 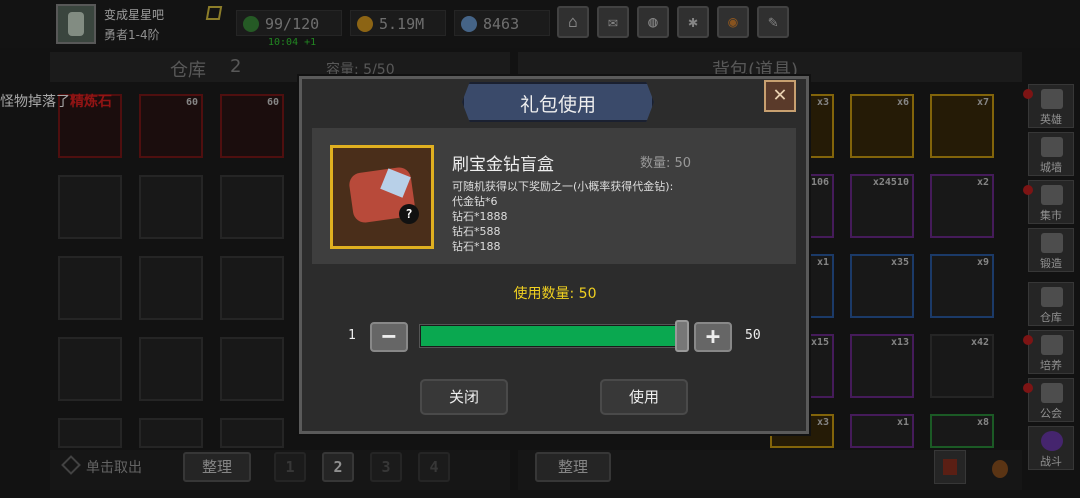 I want to click on dialog-use-button: 使用, so click(x=644, y=397).